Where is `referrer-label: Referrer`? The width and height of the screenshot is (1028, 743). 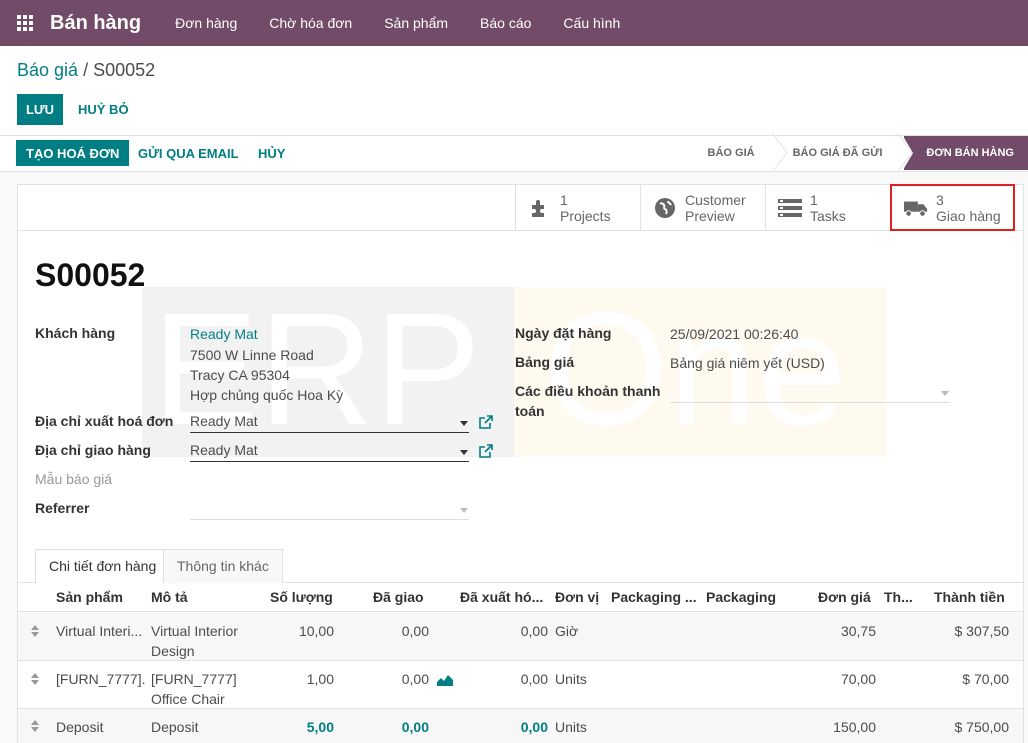
referrer-label: Referrer is located at coordinates (62, 508).